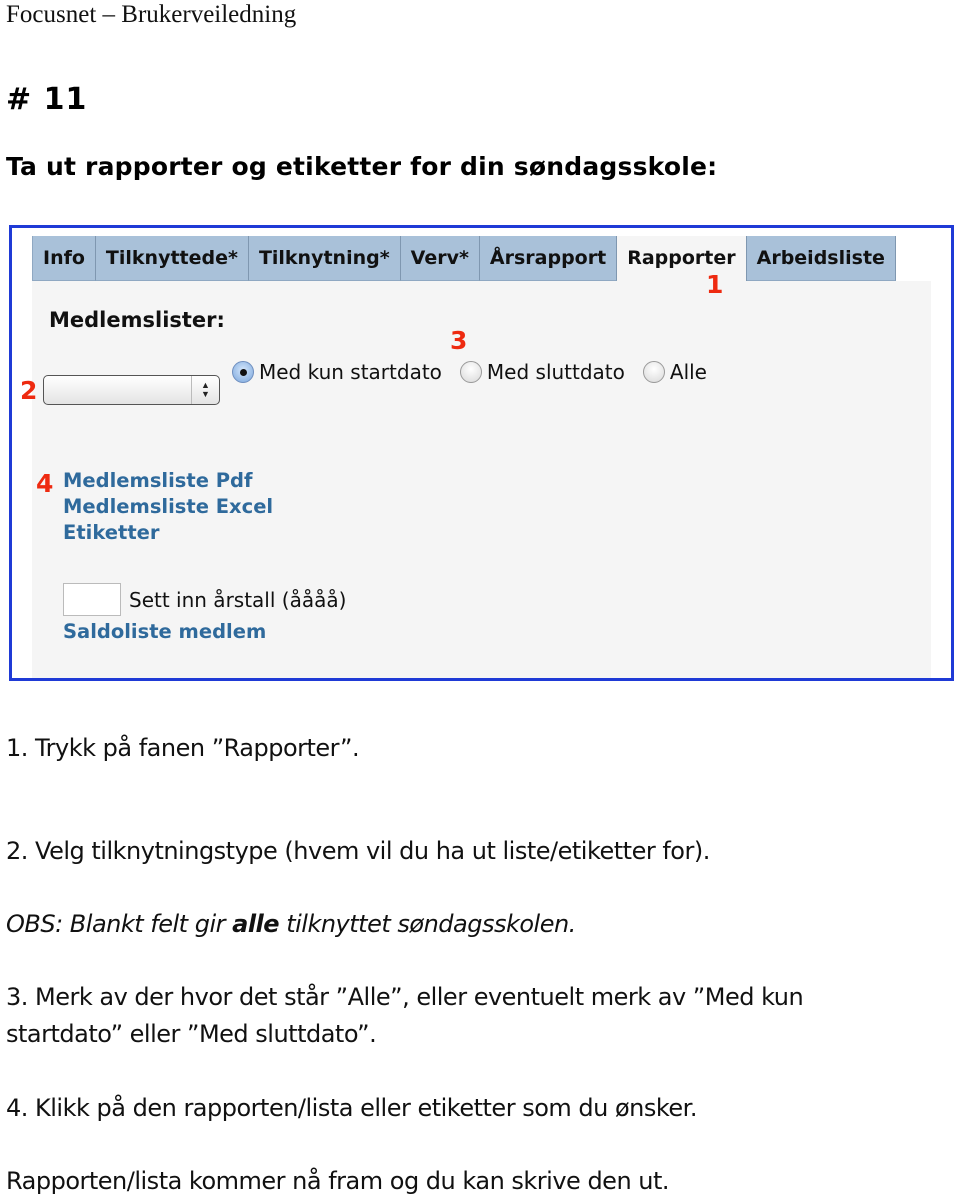 This screenshot has width=960, height=1201. I want to click on select-arrows-icon: ▲ ▼, so click(205, 390).